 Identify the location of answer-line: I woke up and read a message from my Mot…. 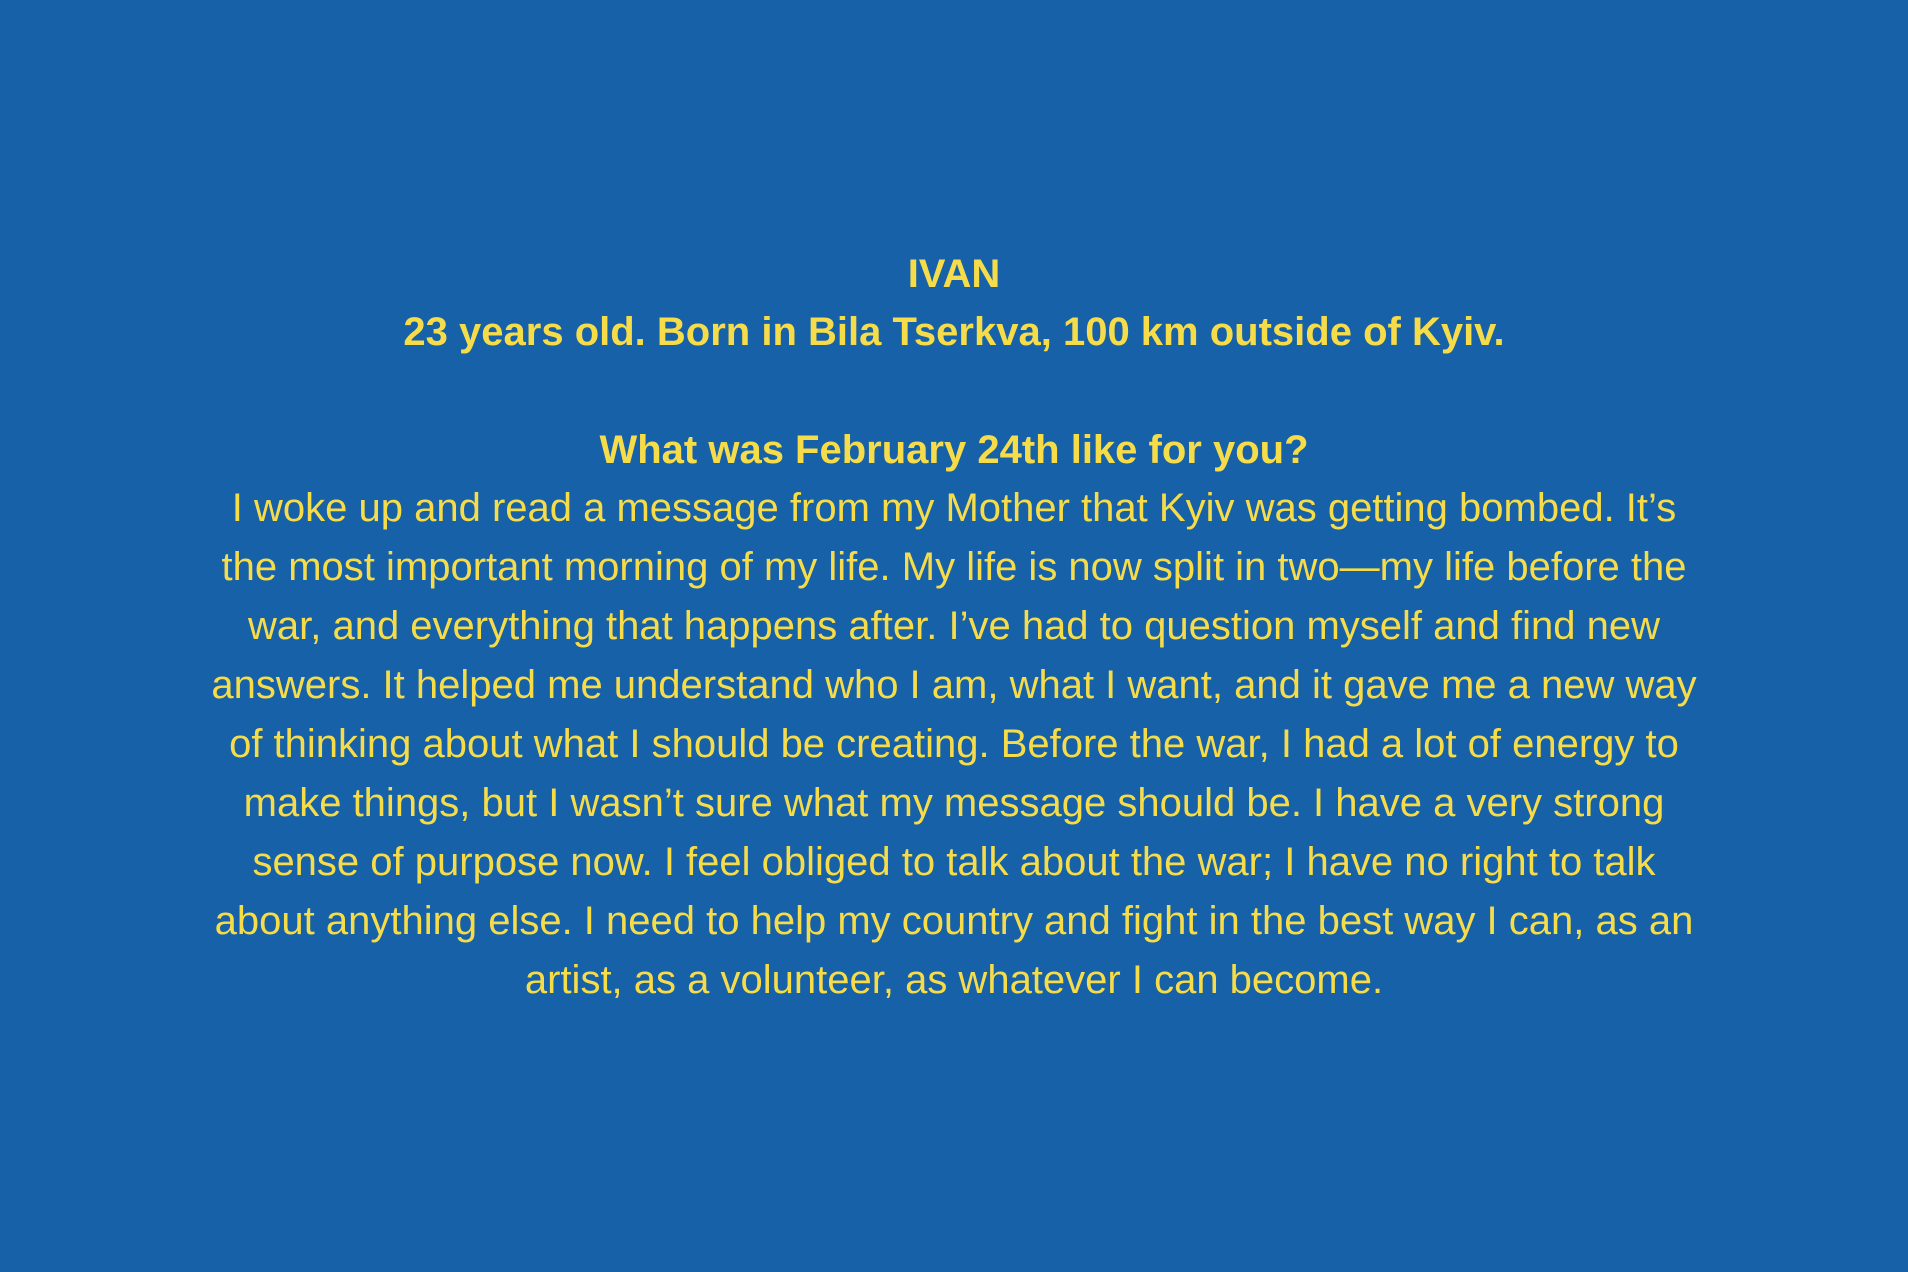
(954, 508).